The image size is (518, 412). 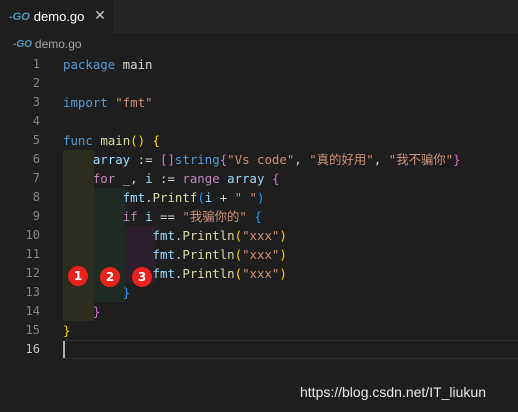 I want to click on code-line: if i == "我骗你的" {, so click(x=162, y=216).